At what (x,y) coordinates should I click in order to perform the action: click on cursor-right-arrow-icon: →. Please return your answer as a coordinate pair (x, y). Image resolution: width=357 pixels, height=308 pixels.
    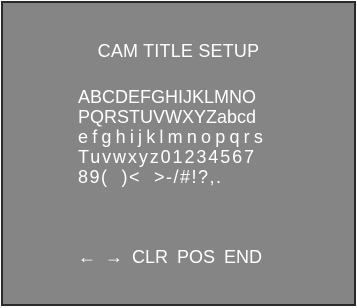
    Looking at the image, I should click on (114, 257).